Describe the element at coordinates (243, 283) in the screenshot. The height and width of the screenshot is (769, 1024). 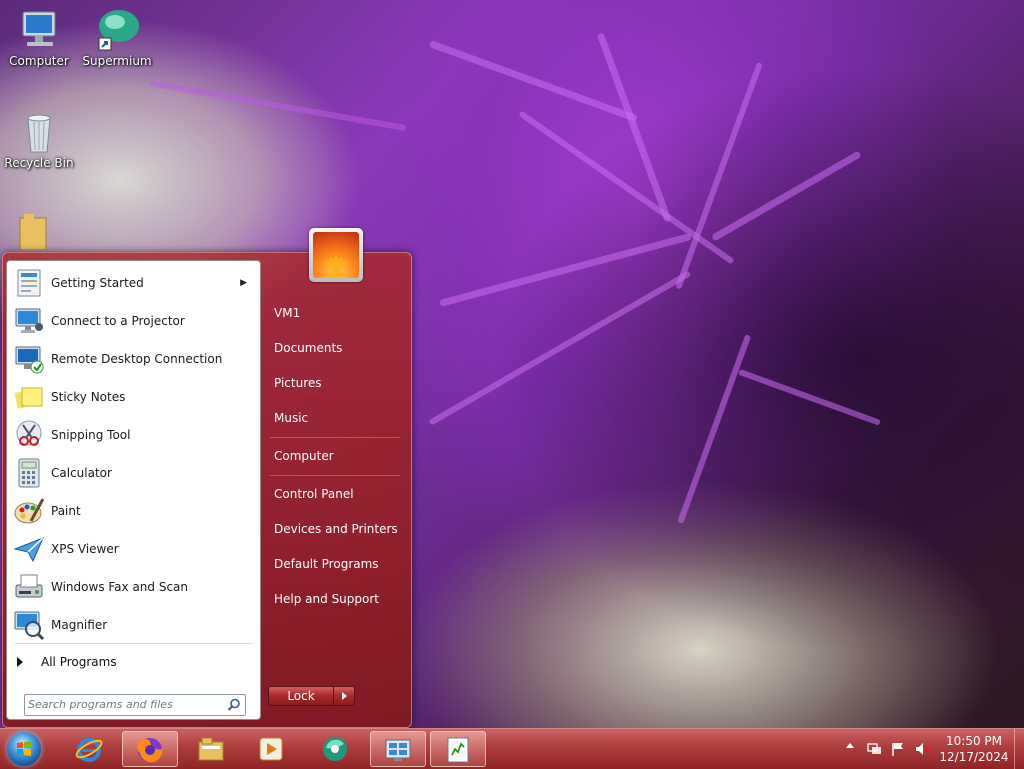
I see `submenu-arrow-icon: ▶` at that location.